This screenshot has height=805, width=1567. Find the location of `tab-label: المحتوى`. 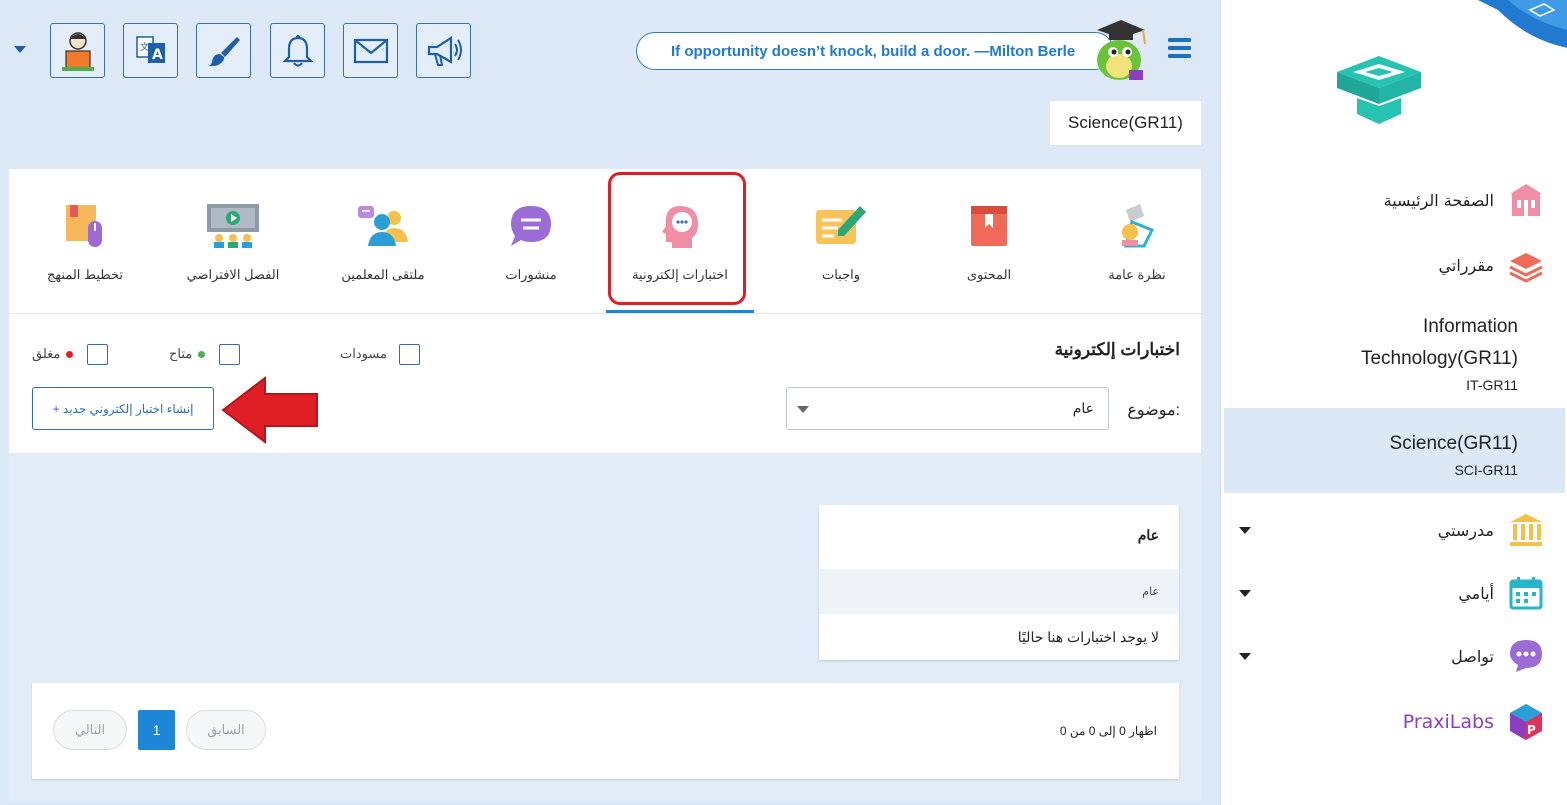

tab-label: المحتوى is located at coordinates (989, 274).